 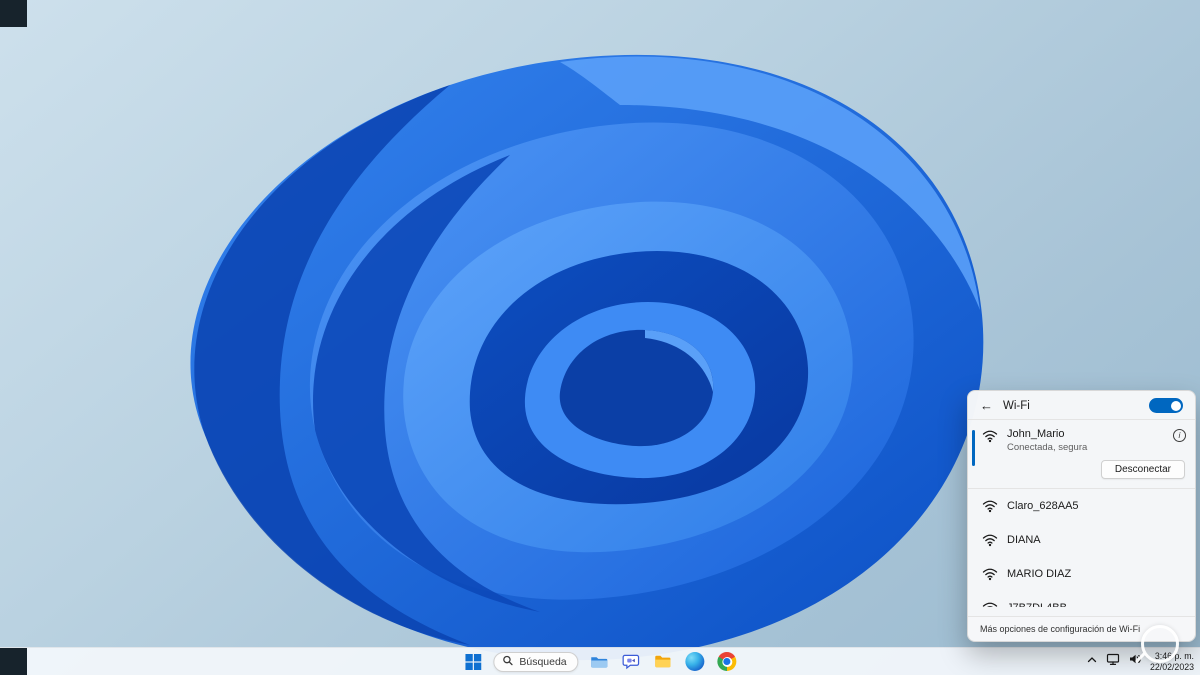 What do you see at coordinates (1113, 661) in the screenshot?
I see `display-icon` at bounding box center [1113, 661].